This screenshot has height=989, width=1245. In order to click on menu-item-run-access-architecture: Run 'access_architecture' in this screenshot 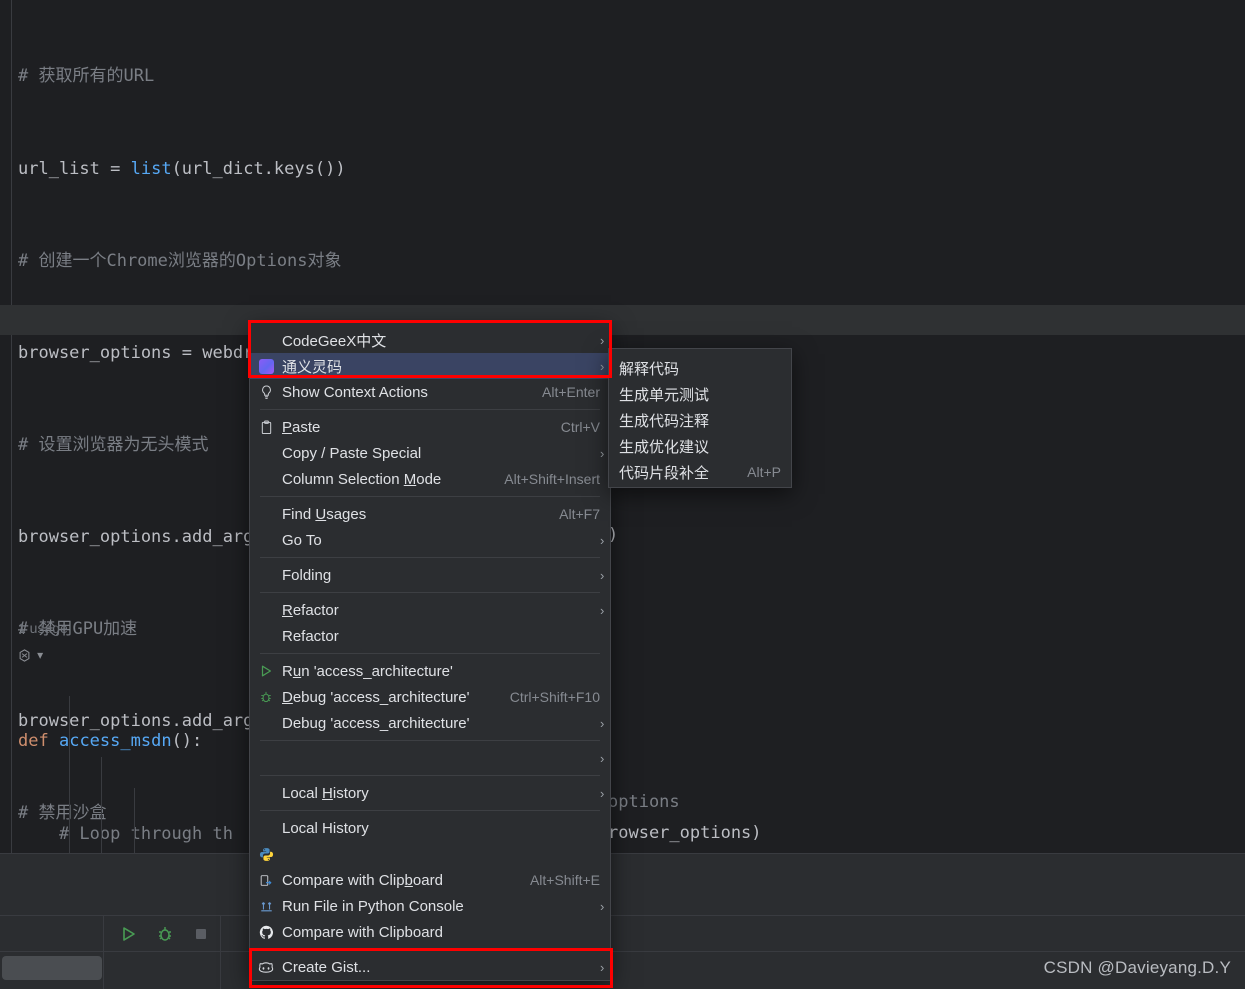, I will do `click(430, 671)`.